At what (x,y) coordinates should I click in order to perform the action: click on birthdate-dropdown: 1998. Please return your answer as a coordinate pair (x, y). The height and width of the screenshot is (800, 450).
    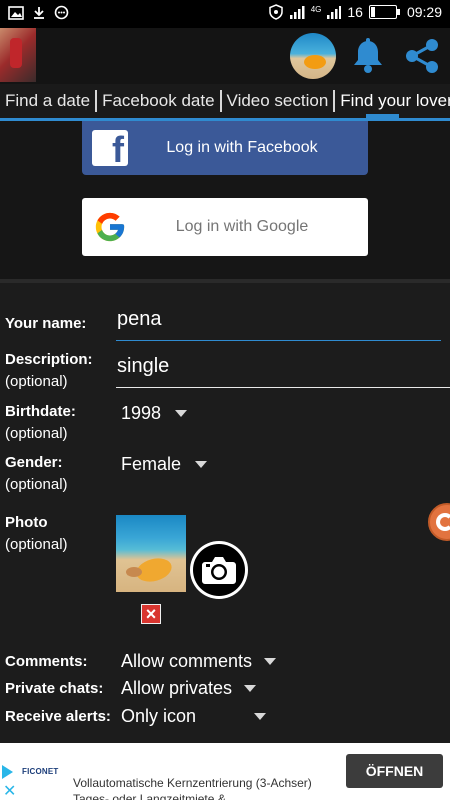
    Looking at the image, I should click on (154, 413).